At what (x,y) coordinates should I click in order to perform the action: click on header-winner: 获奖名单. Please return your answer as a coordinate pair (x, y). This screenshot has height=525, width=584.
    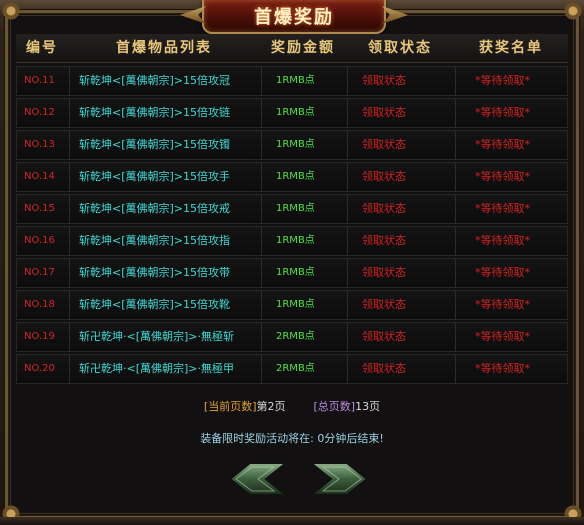
    Looking at the image, I should click on (511, 48).